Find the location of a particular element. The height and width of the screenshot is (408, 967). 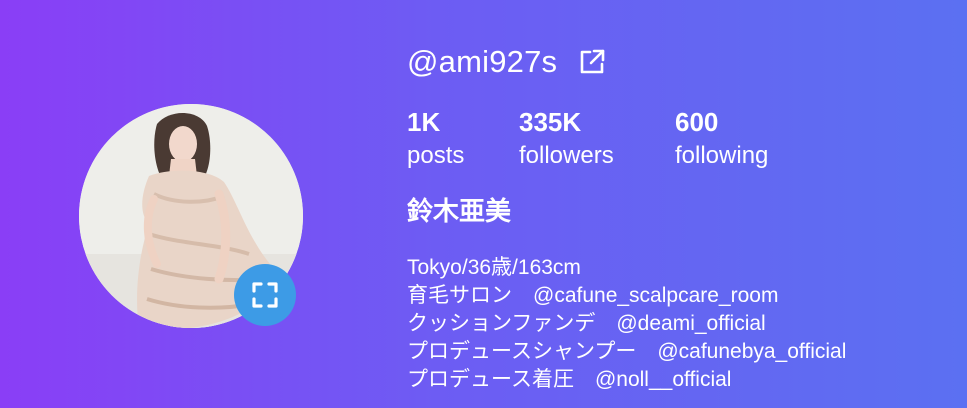

posts-label: posts is located at coordinates (436, 155).